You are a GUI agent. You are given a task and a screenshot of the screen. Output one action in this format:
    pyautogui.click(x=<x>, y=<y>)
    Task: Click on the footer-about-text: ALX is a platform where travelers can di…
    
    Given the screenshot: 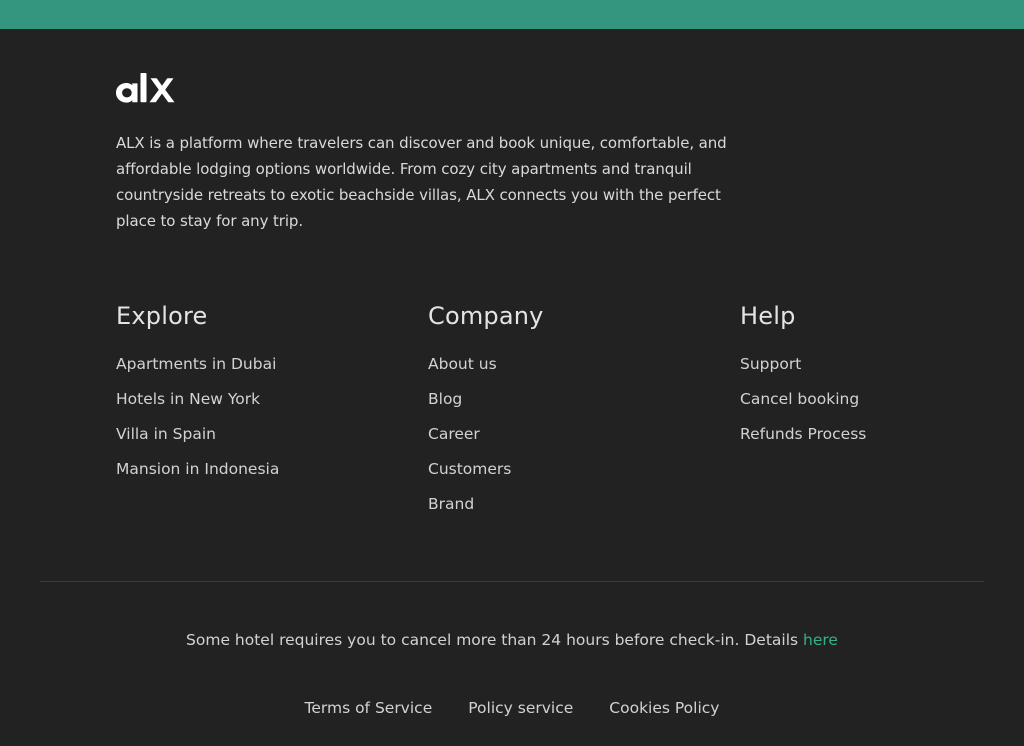 What is the action you would take?
    pyautogui.click(x=421, y=182)
    